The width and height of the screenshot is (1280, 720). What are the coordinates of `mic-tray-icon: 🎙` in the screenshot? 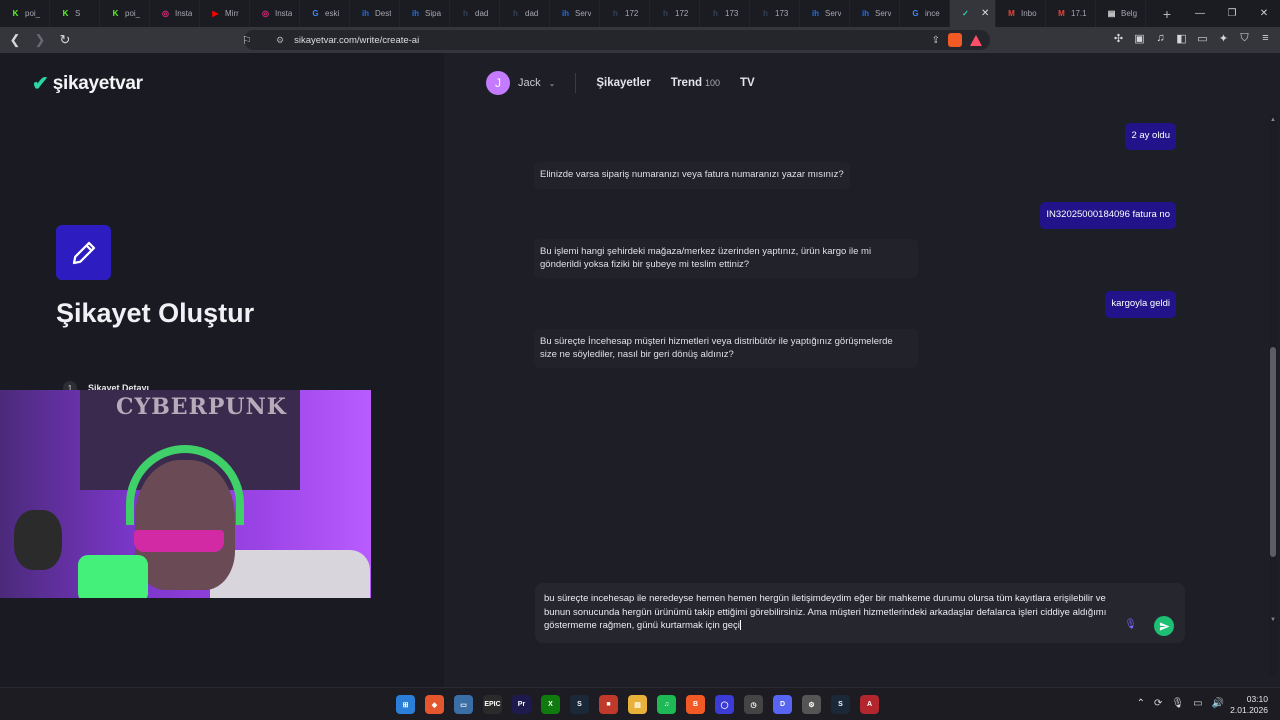 It's located at (1177, 703).